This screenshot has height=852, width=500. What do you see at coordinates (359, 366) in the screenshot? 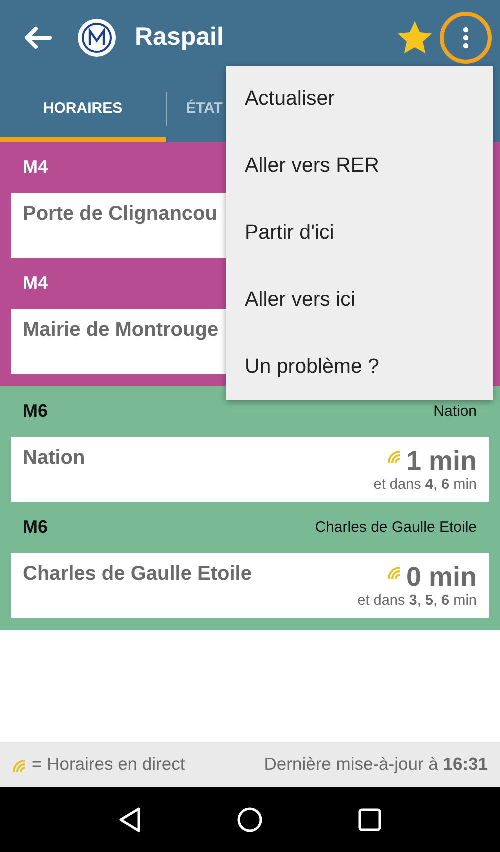
I see `menu-item: Un problème ?` at bounding box center [359, 366].